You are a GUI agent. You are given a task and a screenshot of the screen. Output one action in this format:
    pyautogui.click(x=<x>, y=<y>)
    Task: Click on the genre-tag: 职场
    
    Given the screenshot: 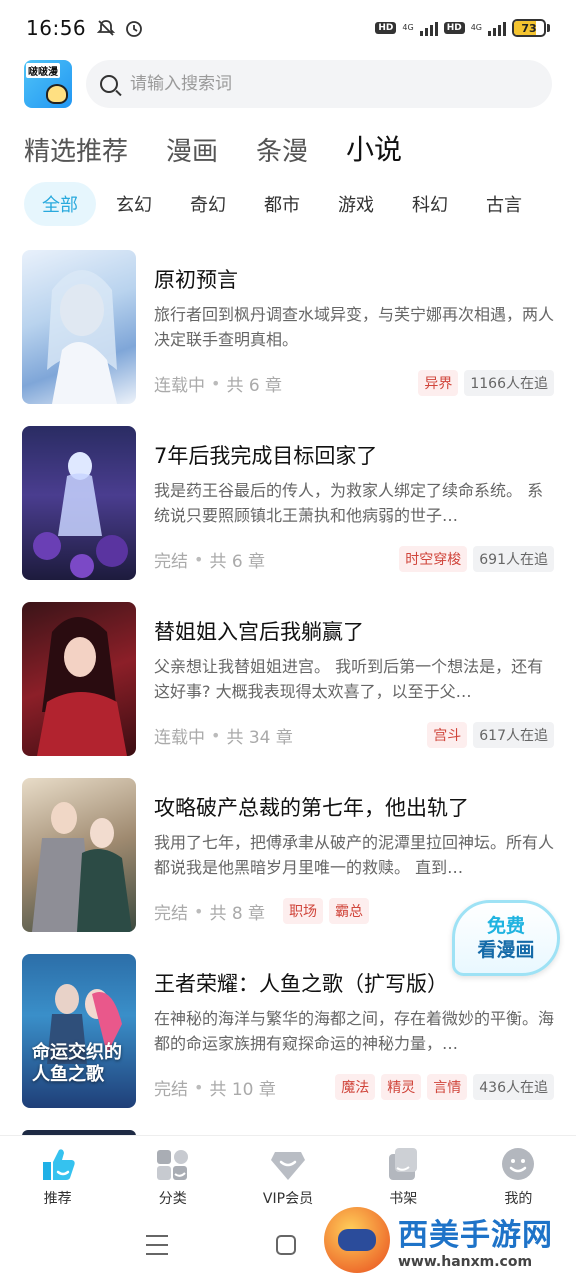 What is the action you would take?
    pyautogui.click(x=303, y=911)
    